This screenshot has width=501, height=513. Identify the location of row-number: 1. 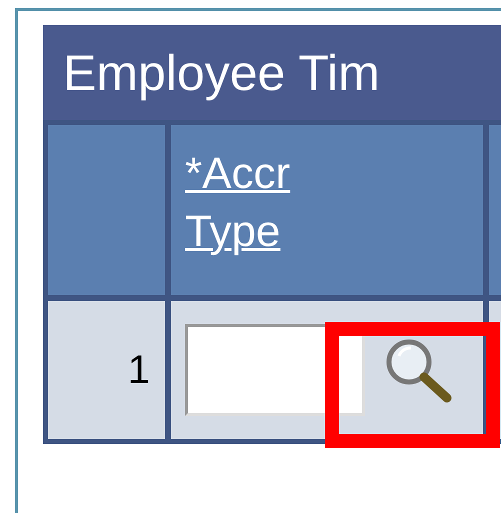
(106, 370).